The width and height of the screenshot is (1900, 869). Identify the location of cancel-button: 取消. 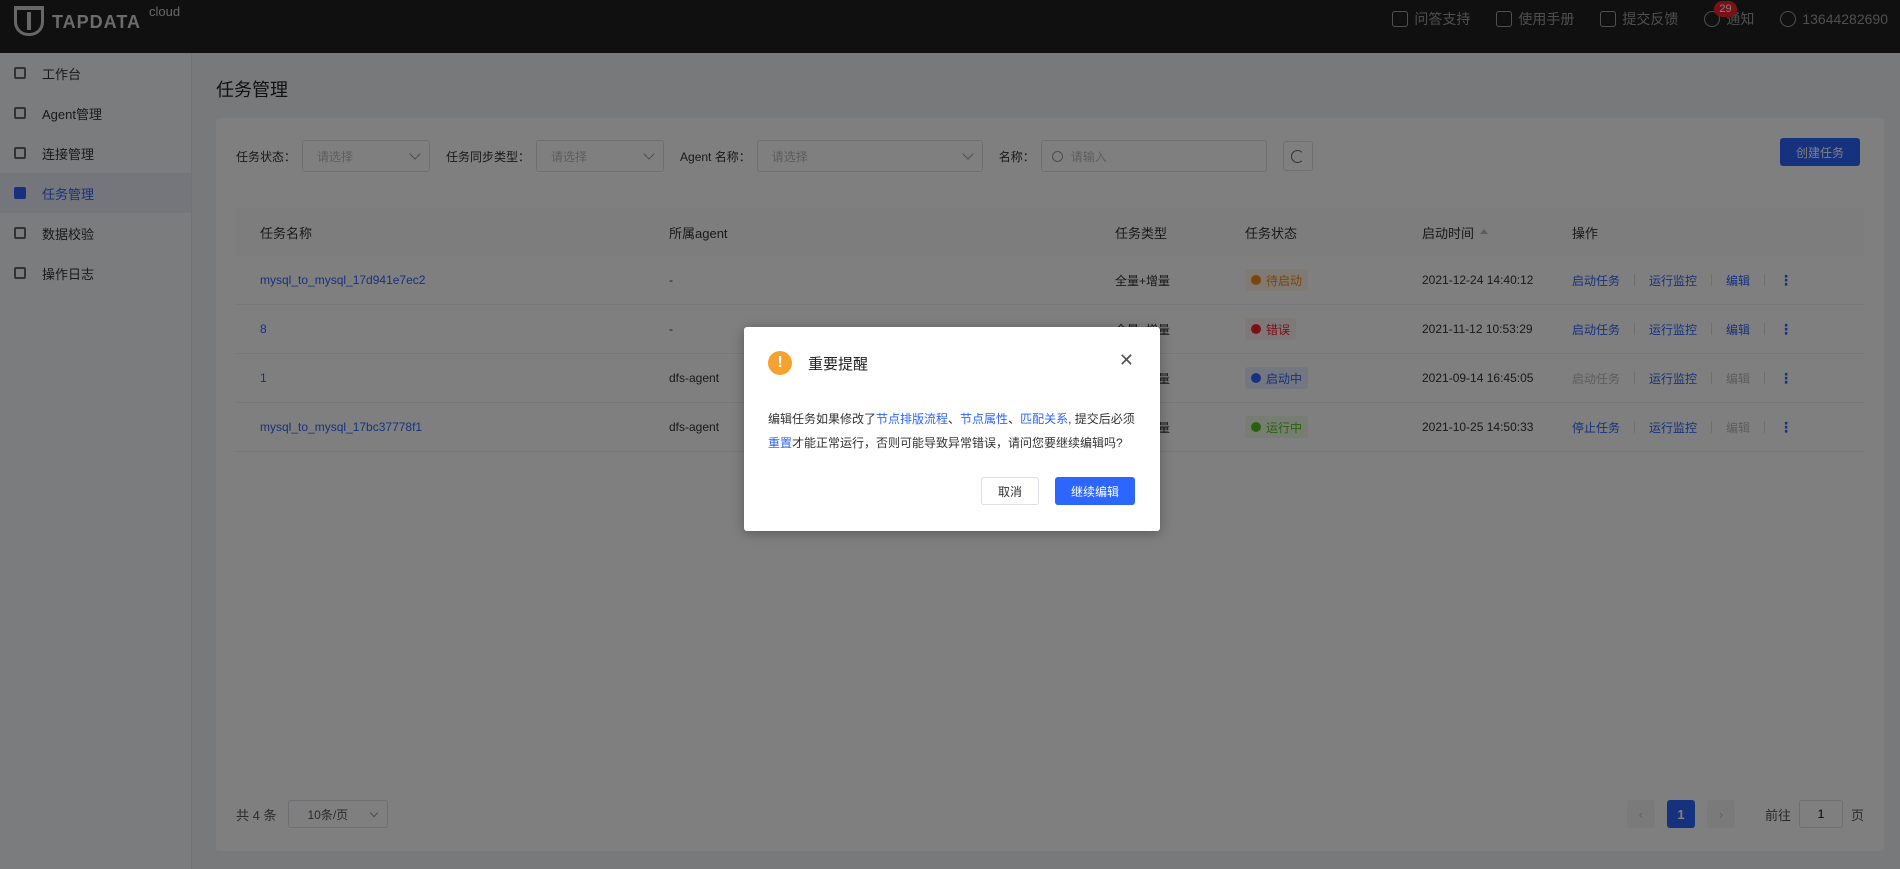
(1010, 491).